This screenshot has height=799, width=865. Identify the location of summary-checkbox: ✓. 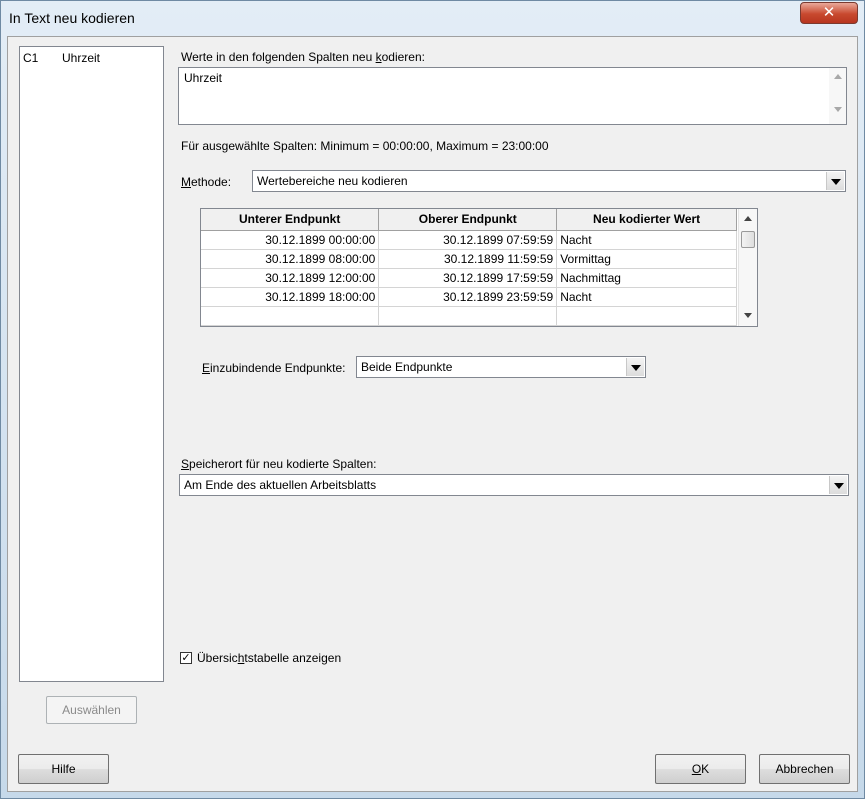
(186, 658).